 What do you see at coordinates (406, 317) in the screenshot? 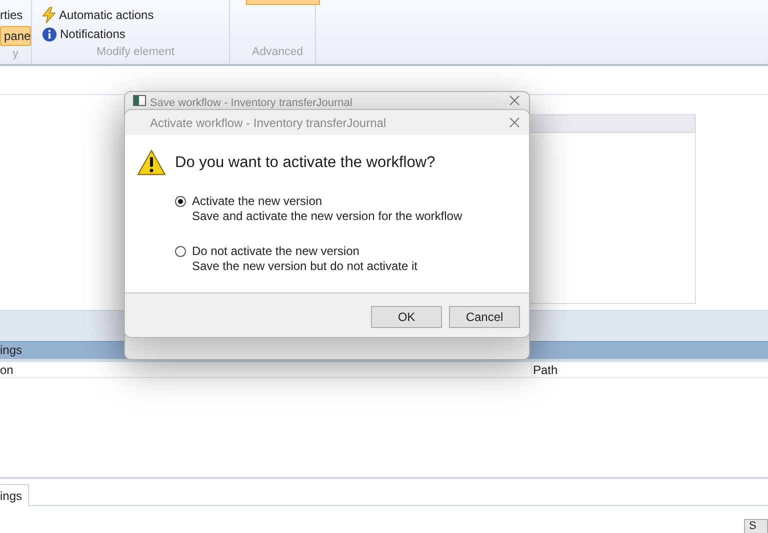
I see `ok-button: OK` at bounding box center [406, 317].